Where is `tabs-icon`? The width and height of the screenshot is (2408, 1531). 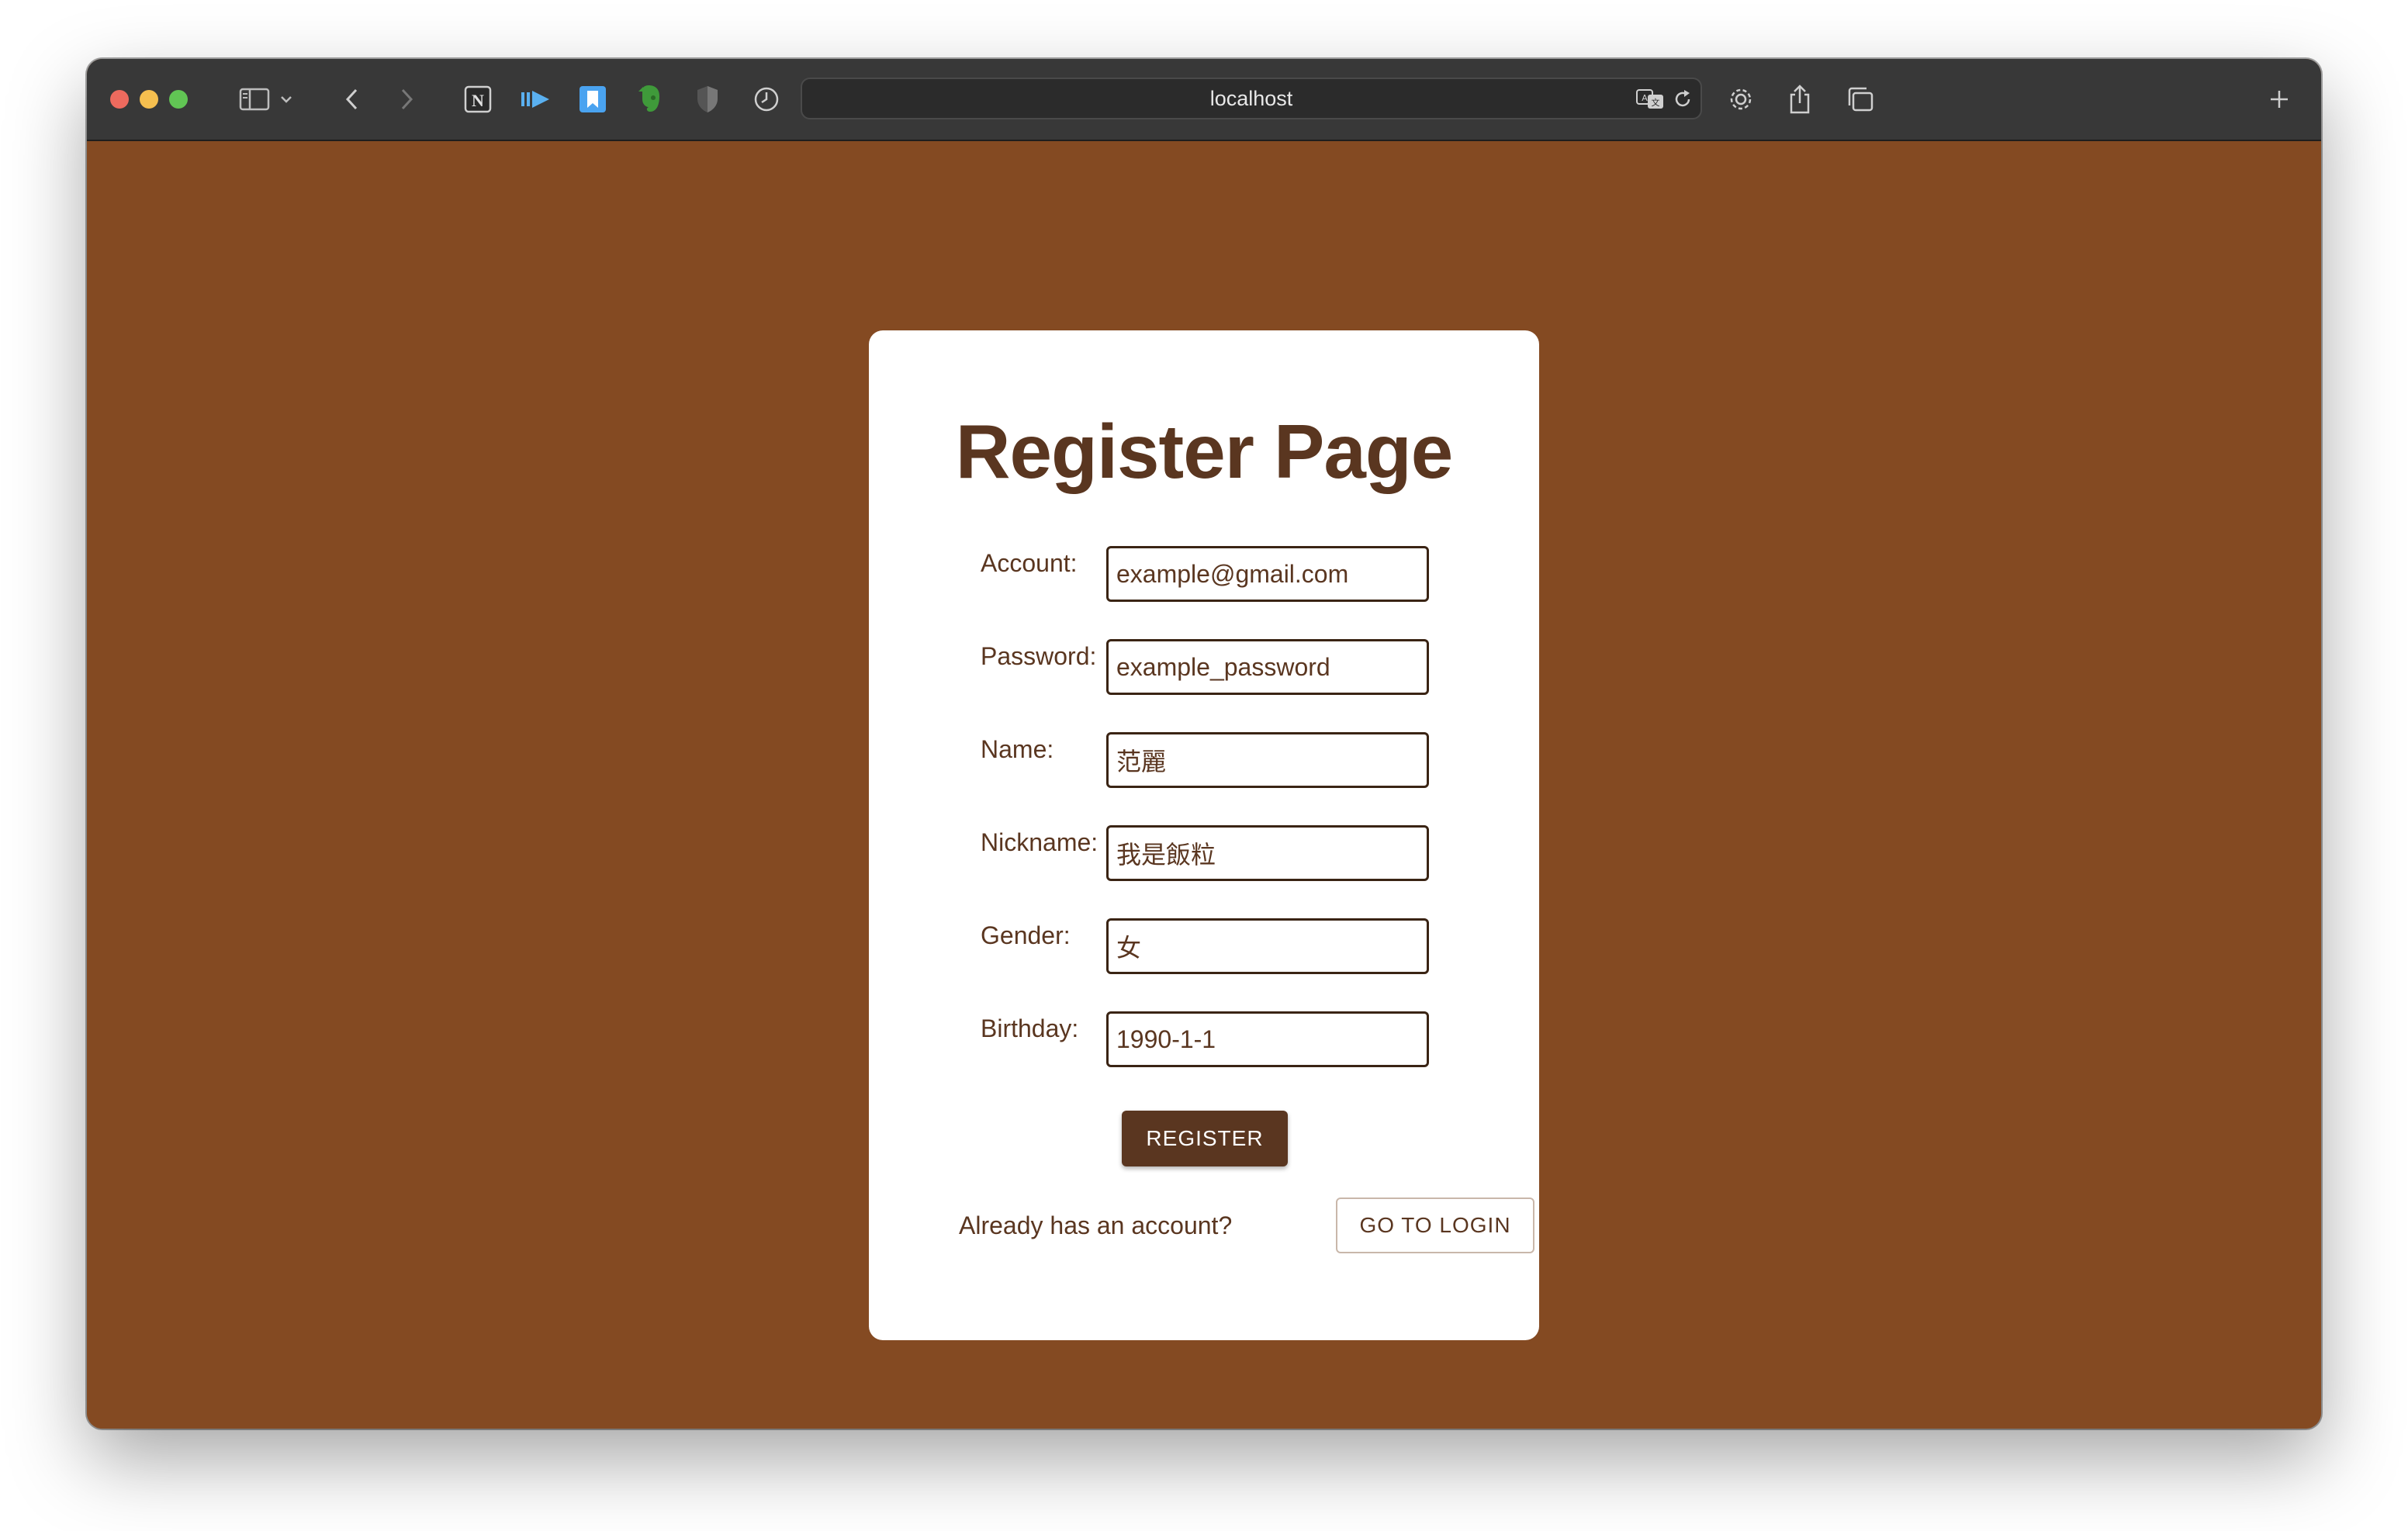 tabs-icon is located at coordinates (1860, 99).